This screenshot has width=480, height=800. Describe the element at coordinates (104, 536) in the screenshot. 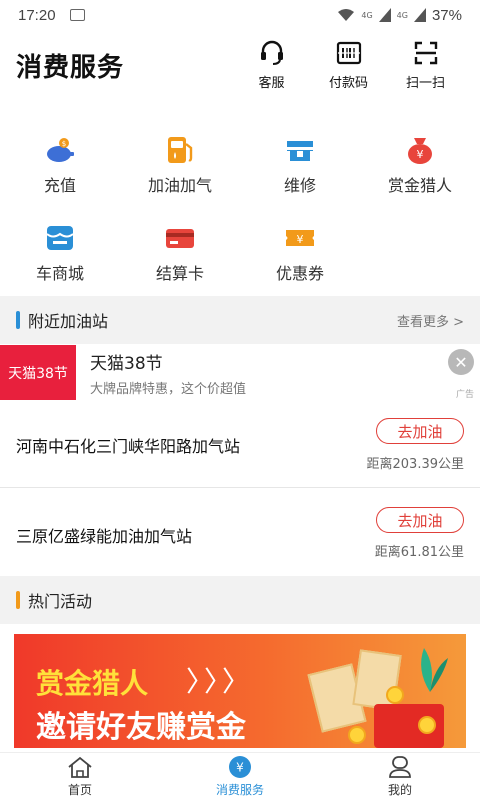

I see `station-name: 三原亿盛绿能加油加气站` at that location.